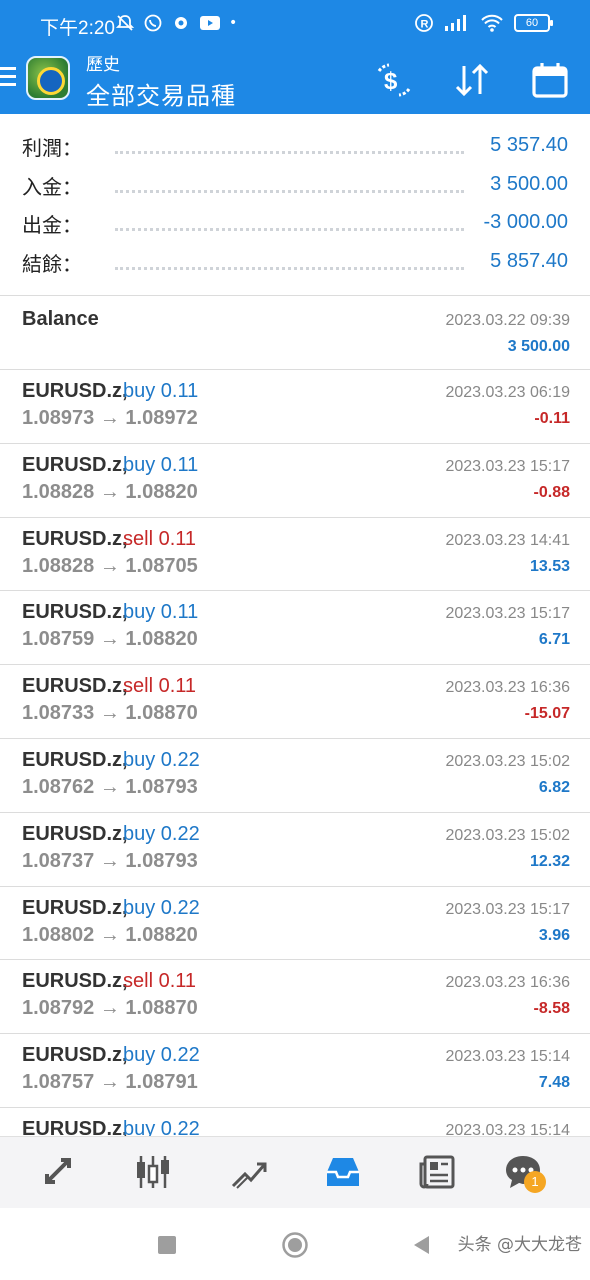 Image resolution: width=590 pixels, height=1280 pixels. What do you see at coordinates (421, 1245) in the screenshot?
I see `back-button` at bounding box center [421, 1245].